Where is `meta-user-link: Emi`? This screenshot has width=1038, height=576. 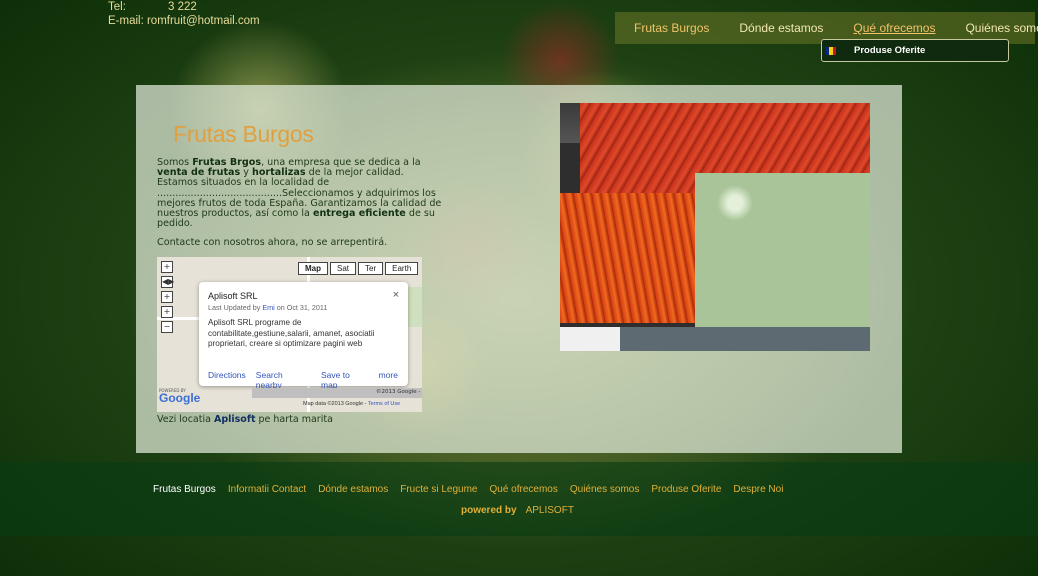
meta-user-link: Emi is located at coordinates (268, 307).